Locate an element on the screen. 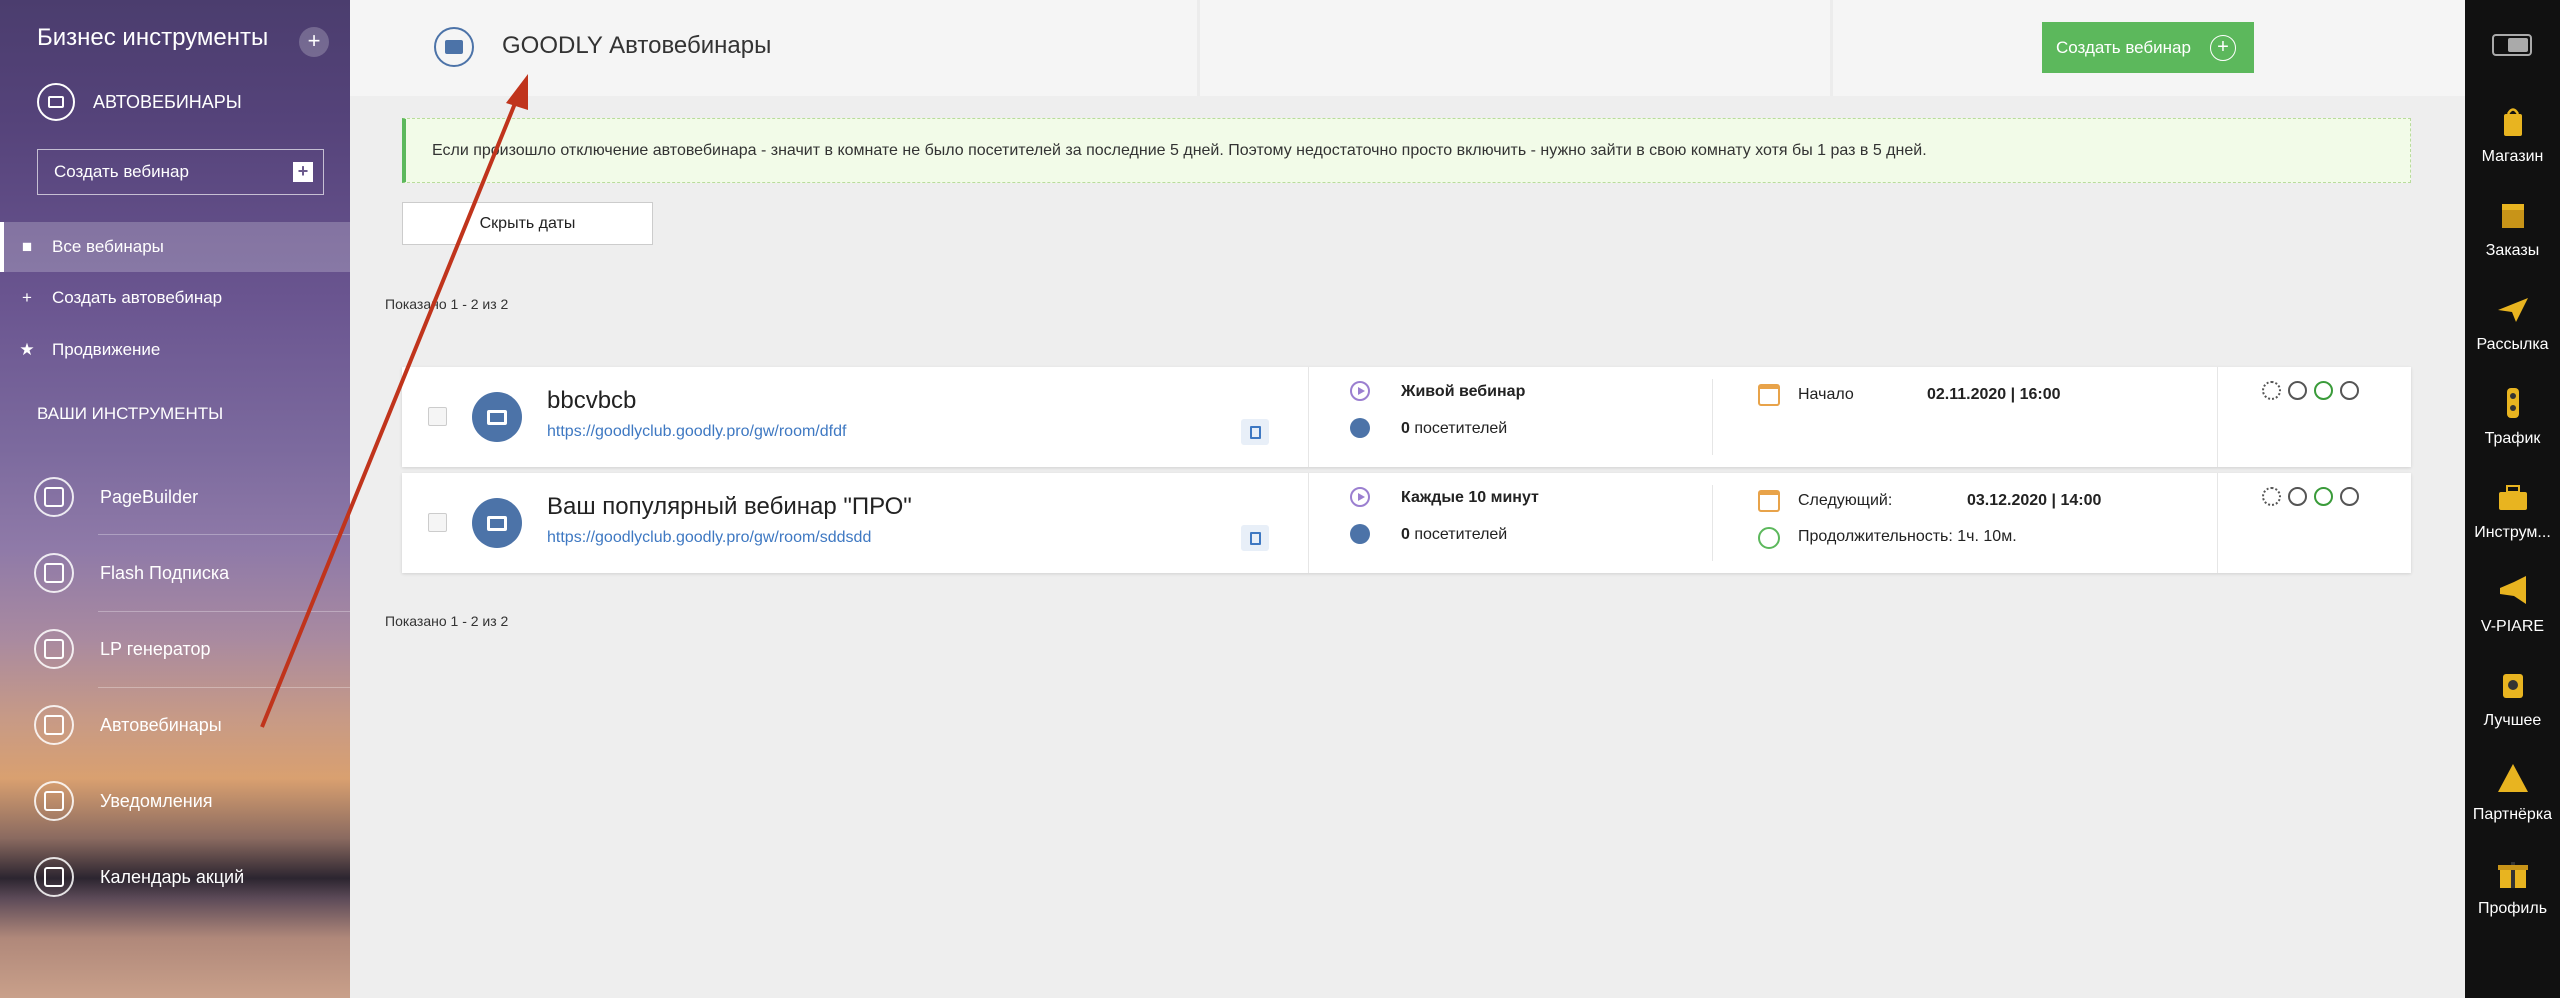 The image size is (2560, 998). star-icon: ★ is located at coordinates (27, 349).